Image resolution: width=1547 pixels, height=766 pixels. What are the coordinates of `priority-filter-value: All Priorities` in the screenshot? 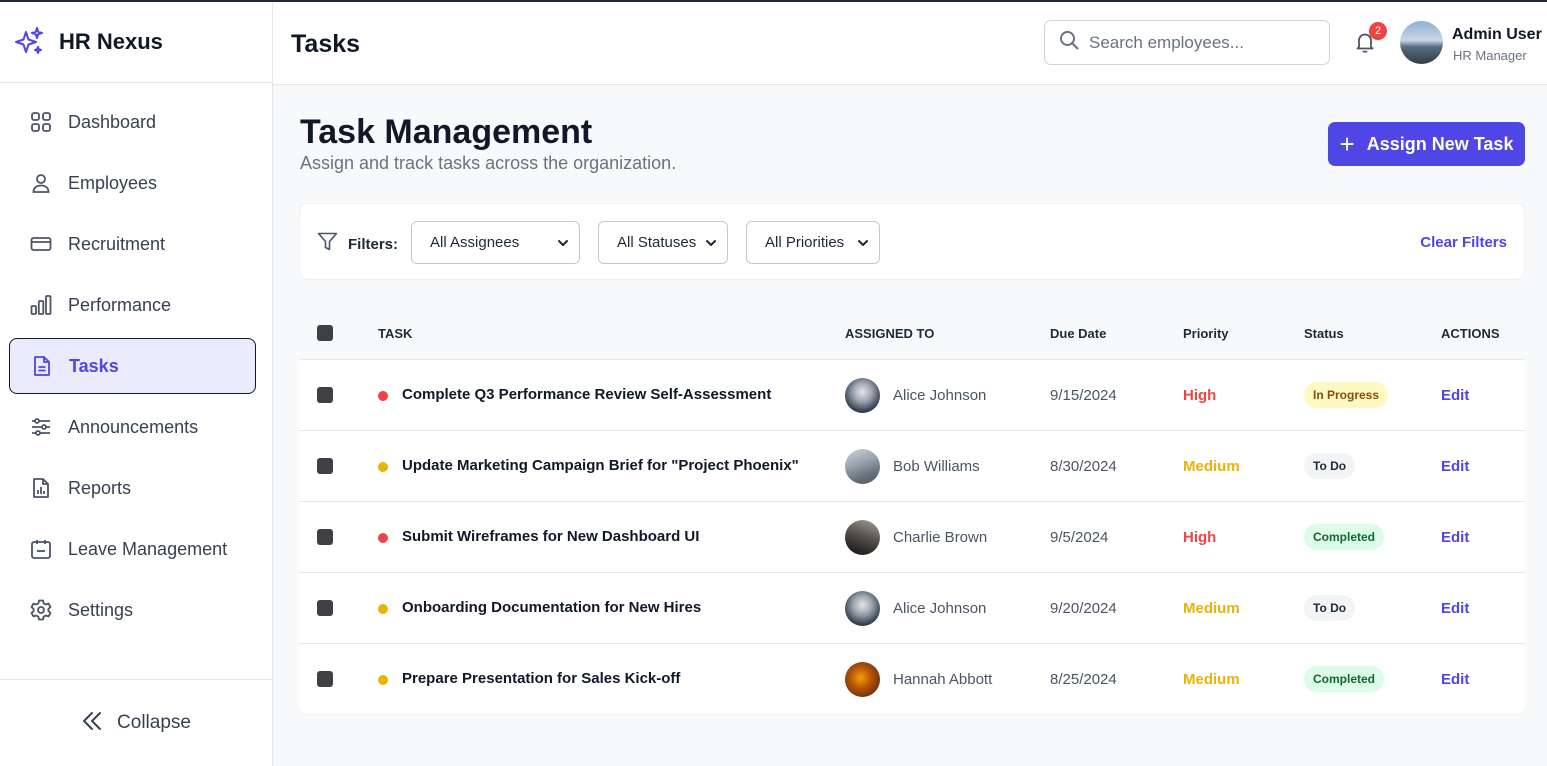 It's located at (805, 242).